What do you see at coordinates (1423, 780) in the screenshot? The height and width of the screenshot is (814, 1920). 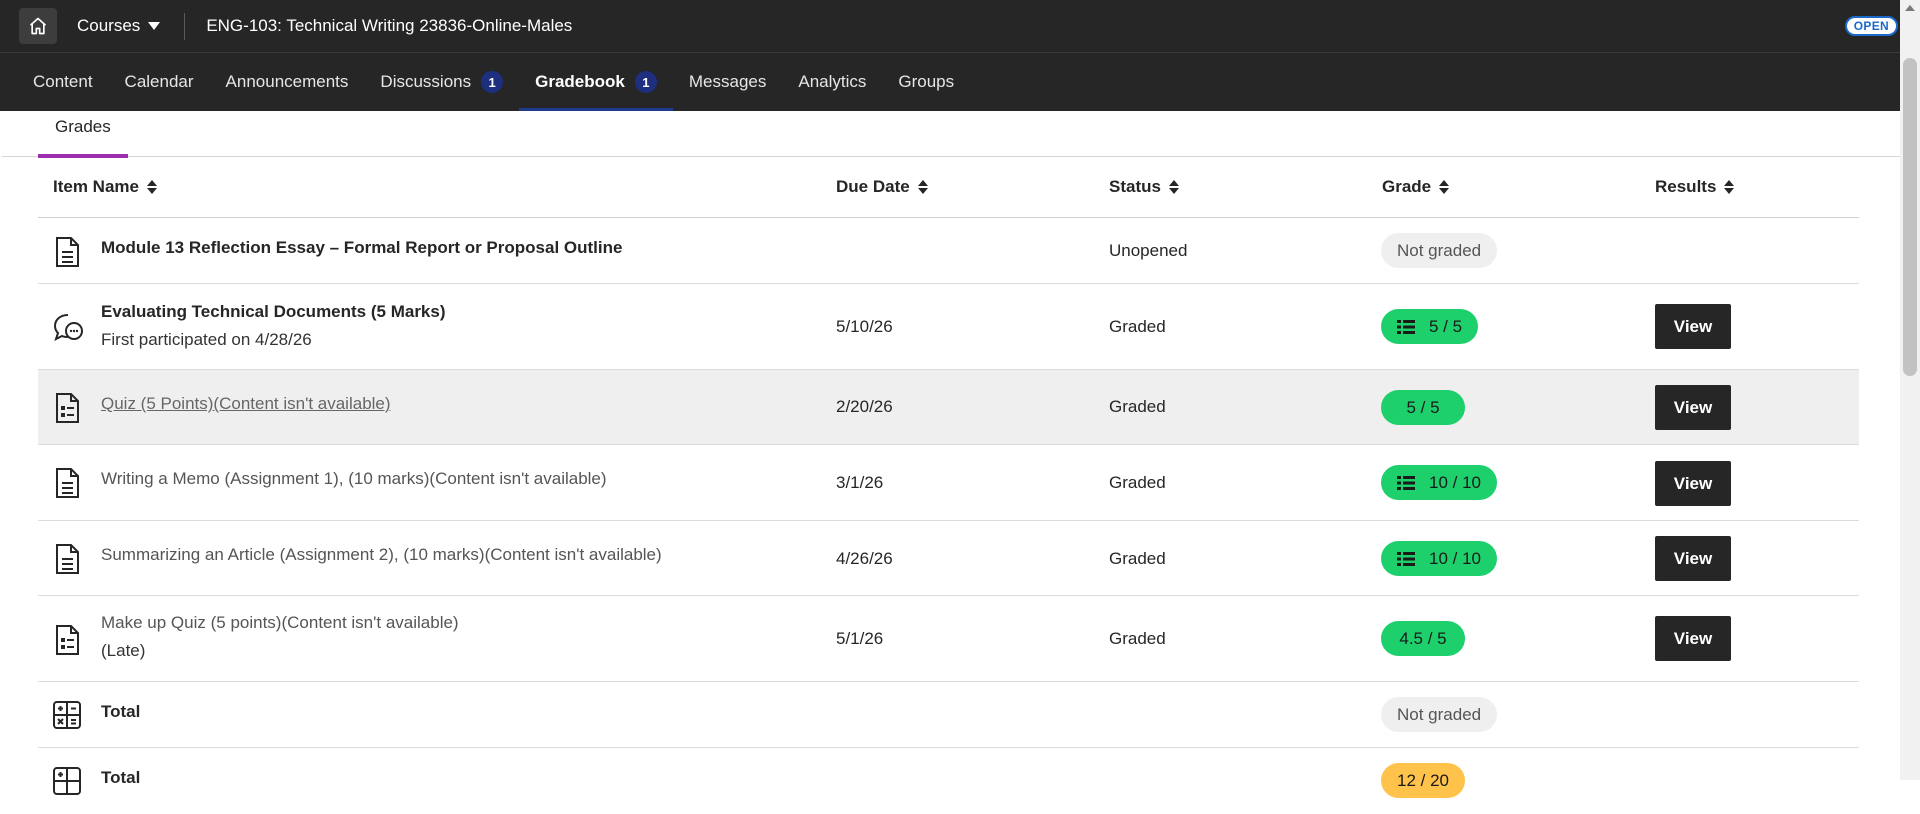 I see `grade-pill: 12 / 20` at bounding box center [1423, 780].